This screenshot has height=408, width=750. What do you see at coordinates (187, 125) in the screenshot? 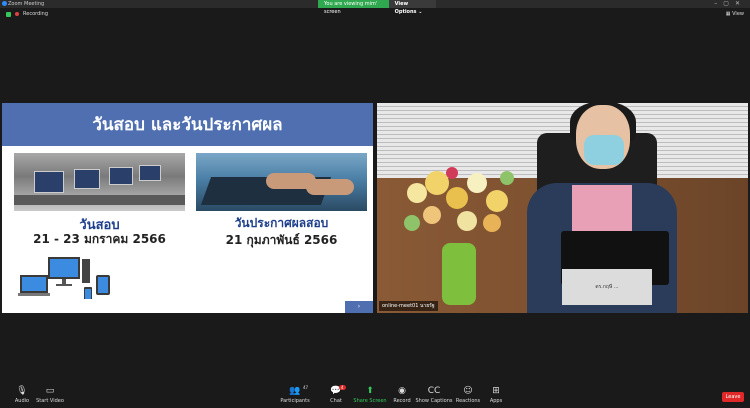
I see `slide-title: วันสอบ และวันประกาศผล` at bounding box center [187, 125].